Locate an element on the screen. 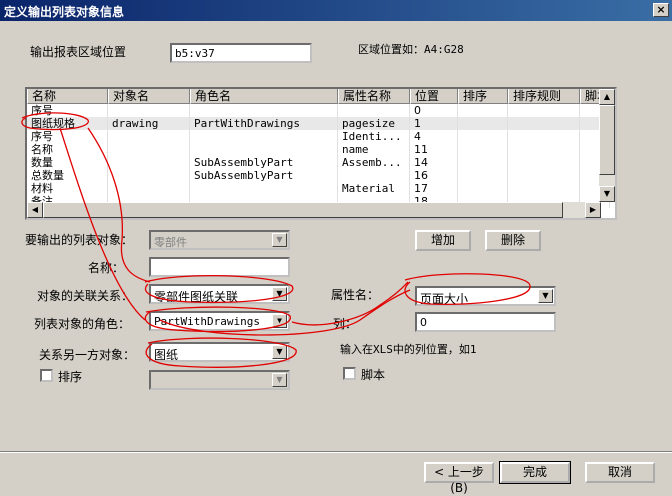  table-row: 名称 name 11 is located at coordinates (318, 149).